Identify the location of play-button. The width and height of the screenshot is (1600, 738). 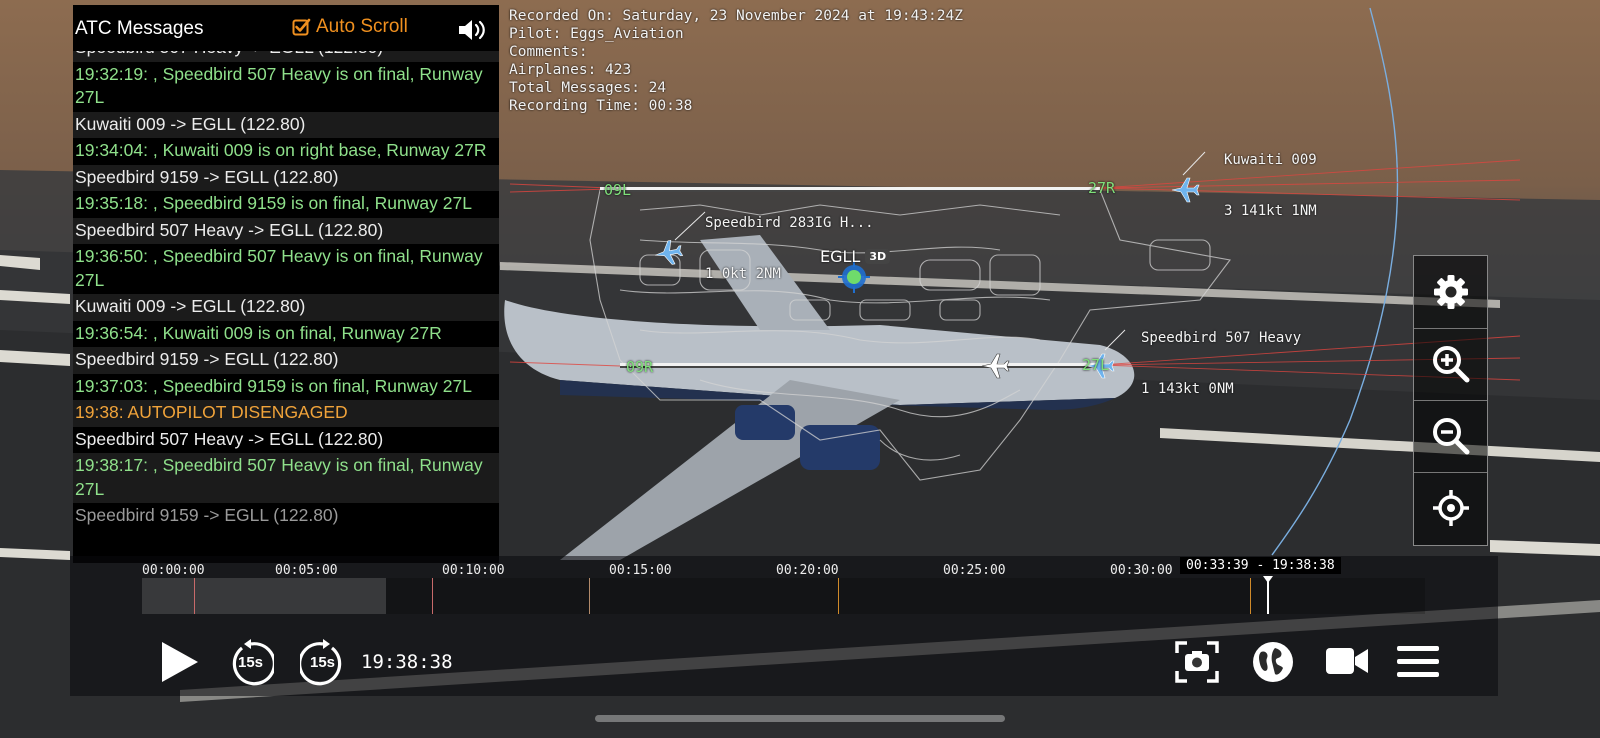
(180, 662).